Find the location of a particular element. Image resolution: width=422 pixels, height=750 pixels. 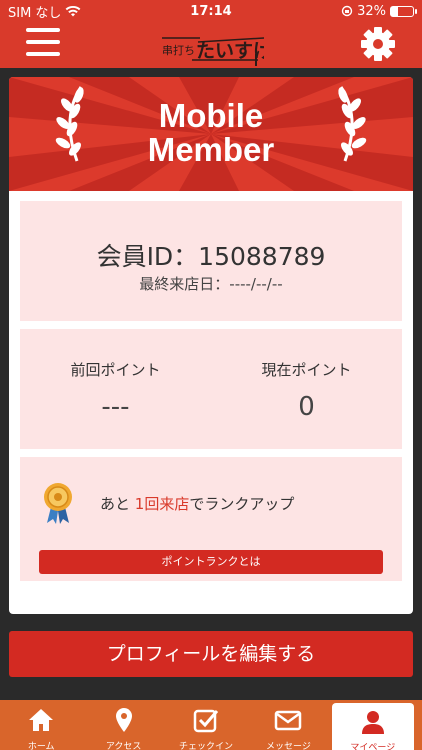

battery-icon is located at coordinates (403, 11).